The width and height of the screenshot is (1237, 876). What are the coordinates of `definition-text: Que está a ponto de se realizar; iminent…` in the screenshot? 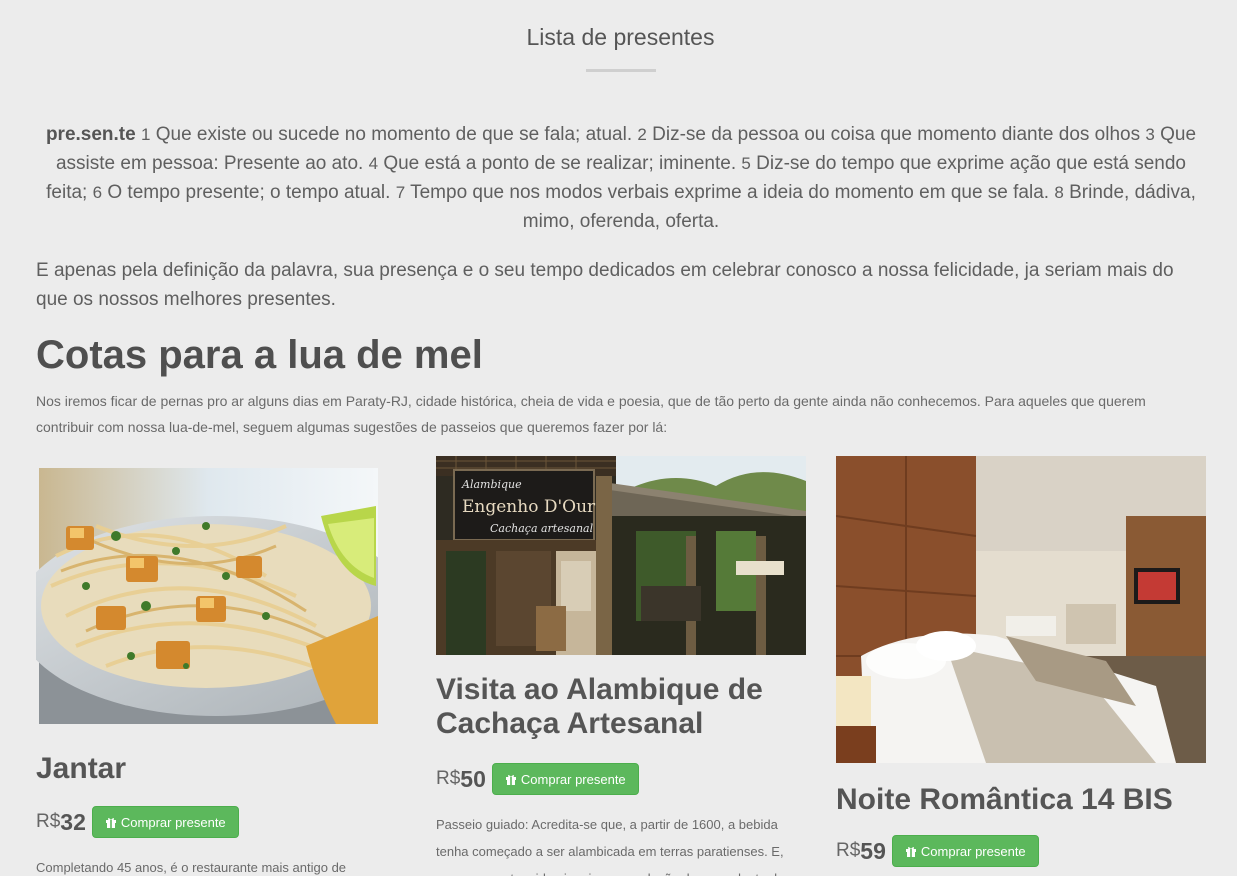 It's located at (560, 163).